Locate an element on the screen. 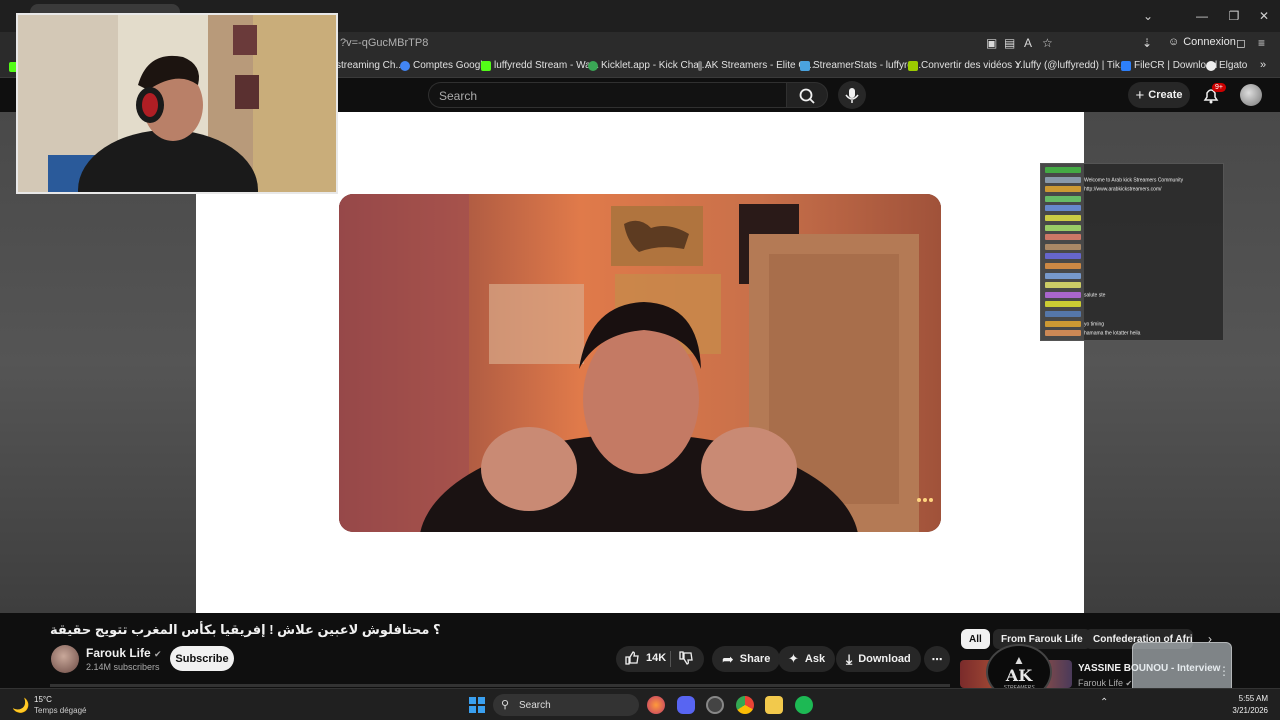 The image size is (1280, 720). profile-icon: ☺ is located at coordinates (1174, 42).